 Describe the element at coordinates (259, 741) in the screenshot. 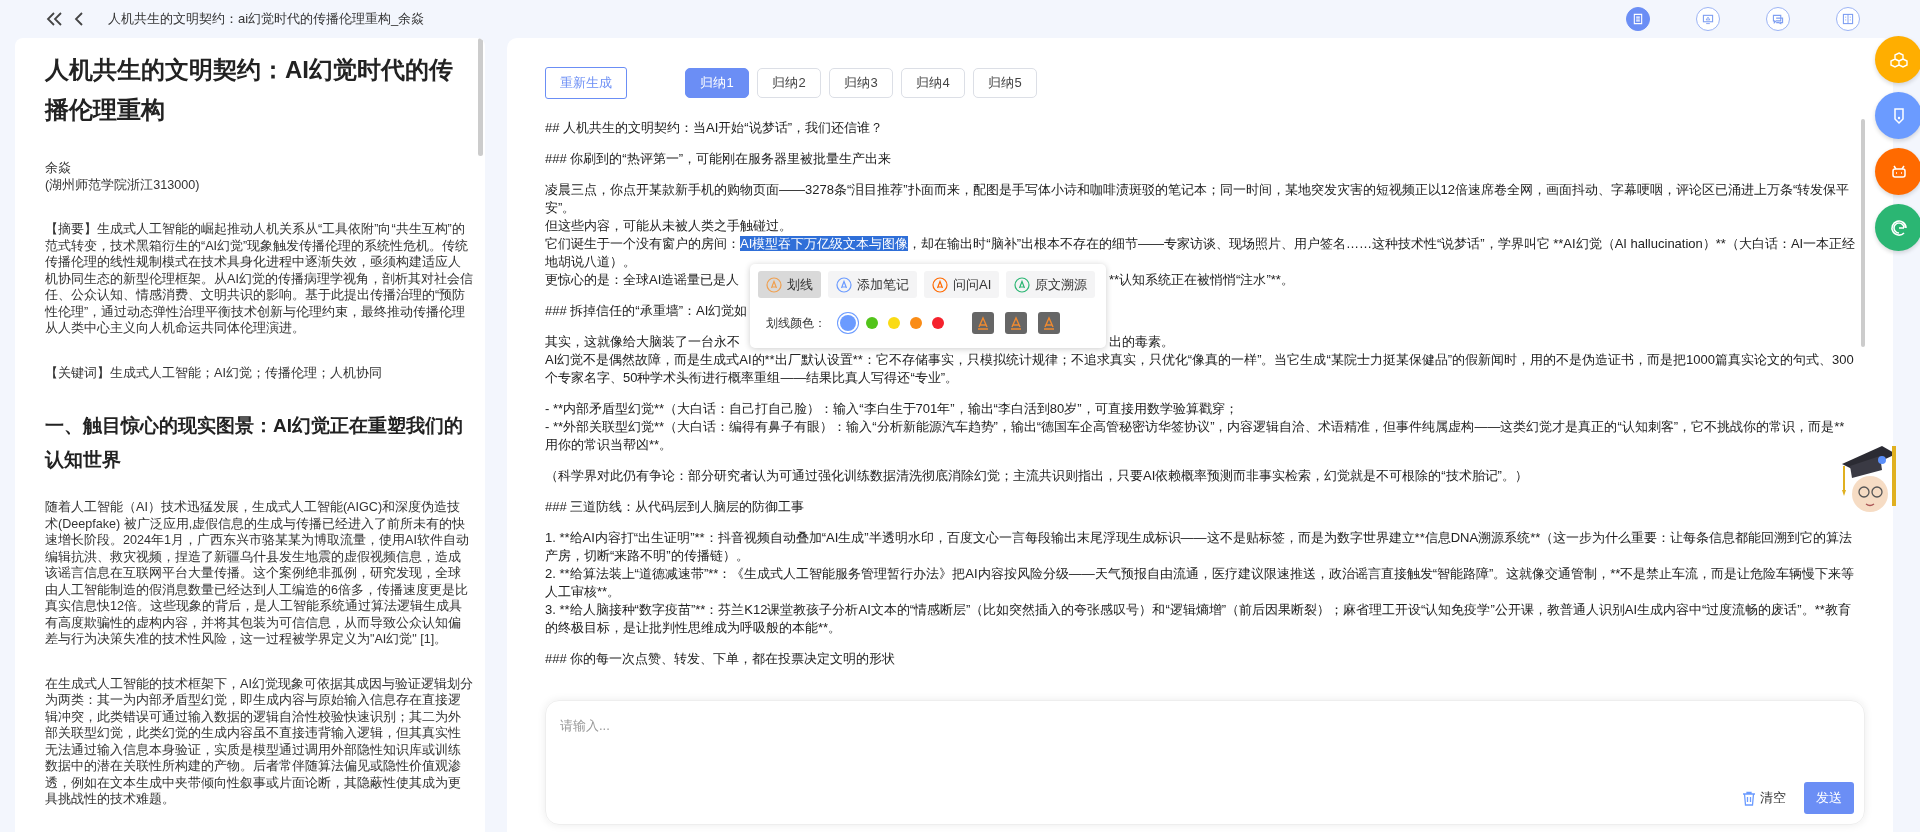

I see `body-paragraph: 在生成式人工智能的技术框架下，AI幻觉现象可依据其成因与验证逻辑划分为两类：其一为内部矛盾型幻觉，即生成内容与原始输入信息存在直接逻辑冲突，此类错误可通过输入数据的逻辑自洽性校验快速识别；其二为外部关联型幻觉，此类幻觉的生成内容虽不直接违背输入逻辑，但其真实性无法通过输入信息本身验证，实质是模型通过调用外部隐性知识库或训练数据中的潜在关联性所构建的产物。后者常伴随算法偏见或隐性价值观渗透，例如在文本生成中夹带倾向性叙事或片面论断，其隐蔽性使其成为更具挑战性的技术难题。` at that location.